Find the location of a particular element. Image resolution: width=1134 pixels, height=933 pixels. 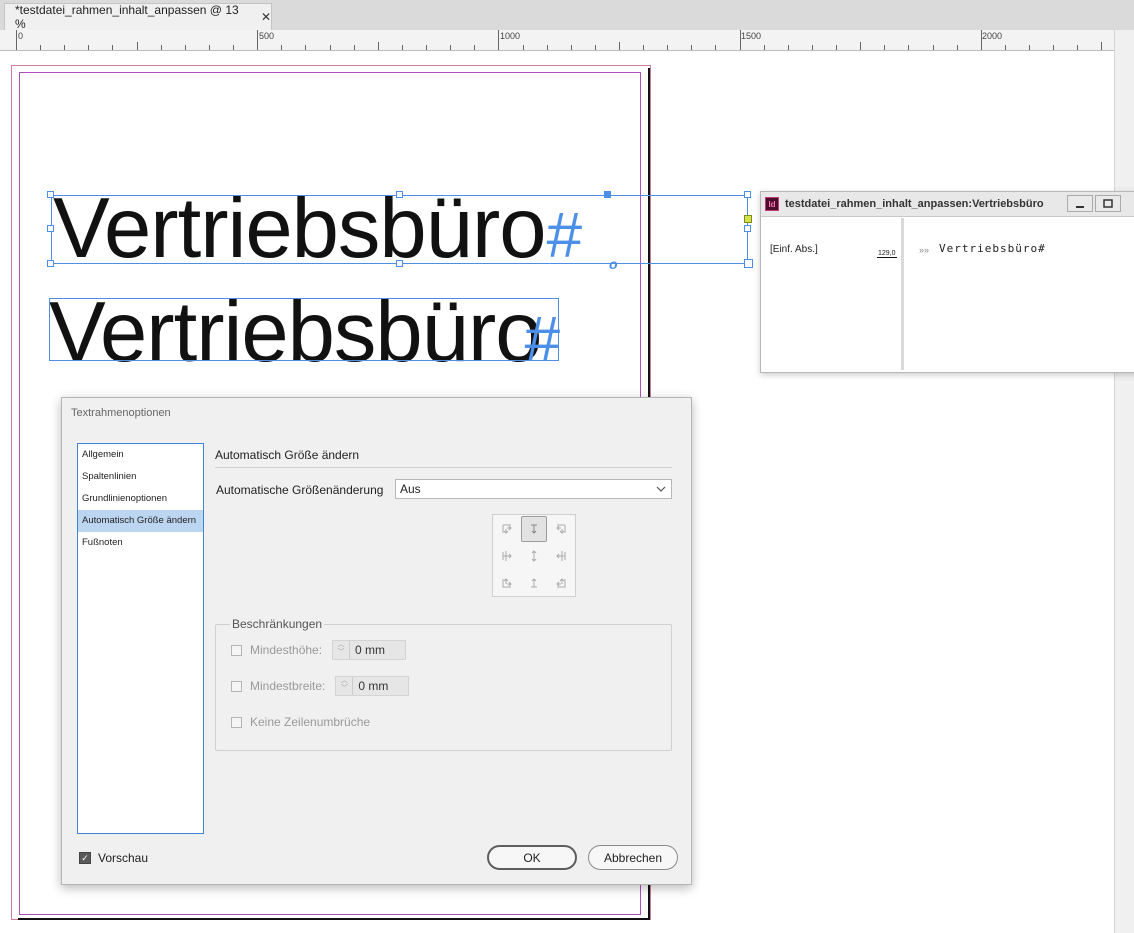

cancel-button: Abbrechen is located at coordinates (633, 857).